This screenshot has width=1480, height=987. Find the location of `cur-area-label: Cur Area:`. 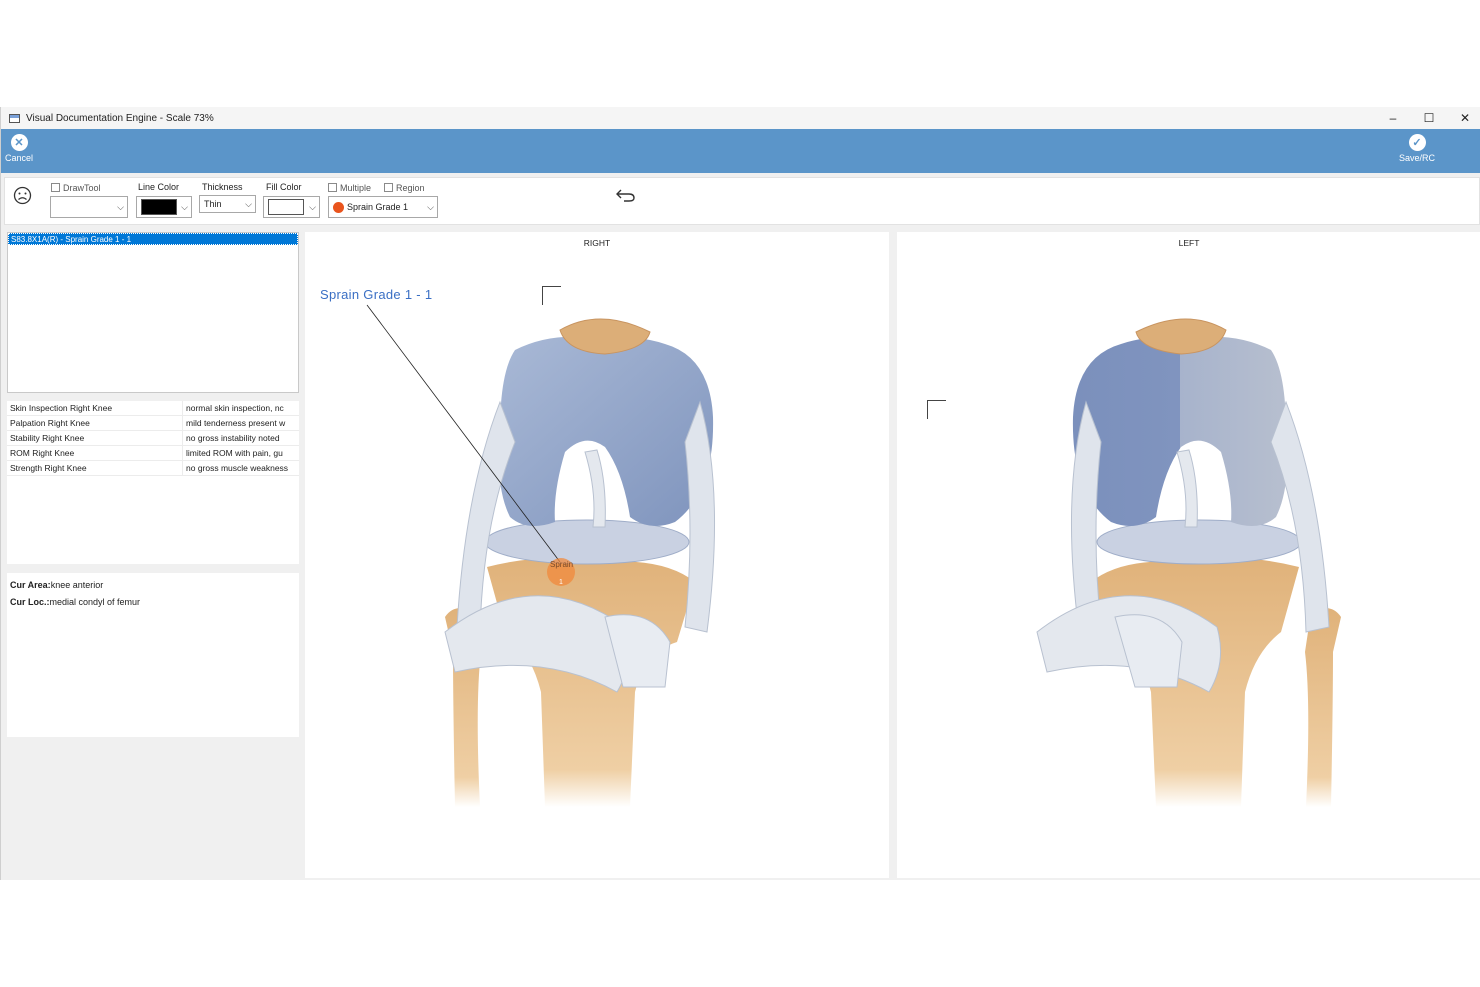

cur-area-label: Cur Area: is located at coordinates (30, 585).